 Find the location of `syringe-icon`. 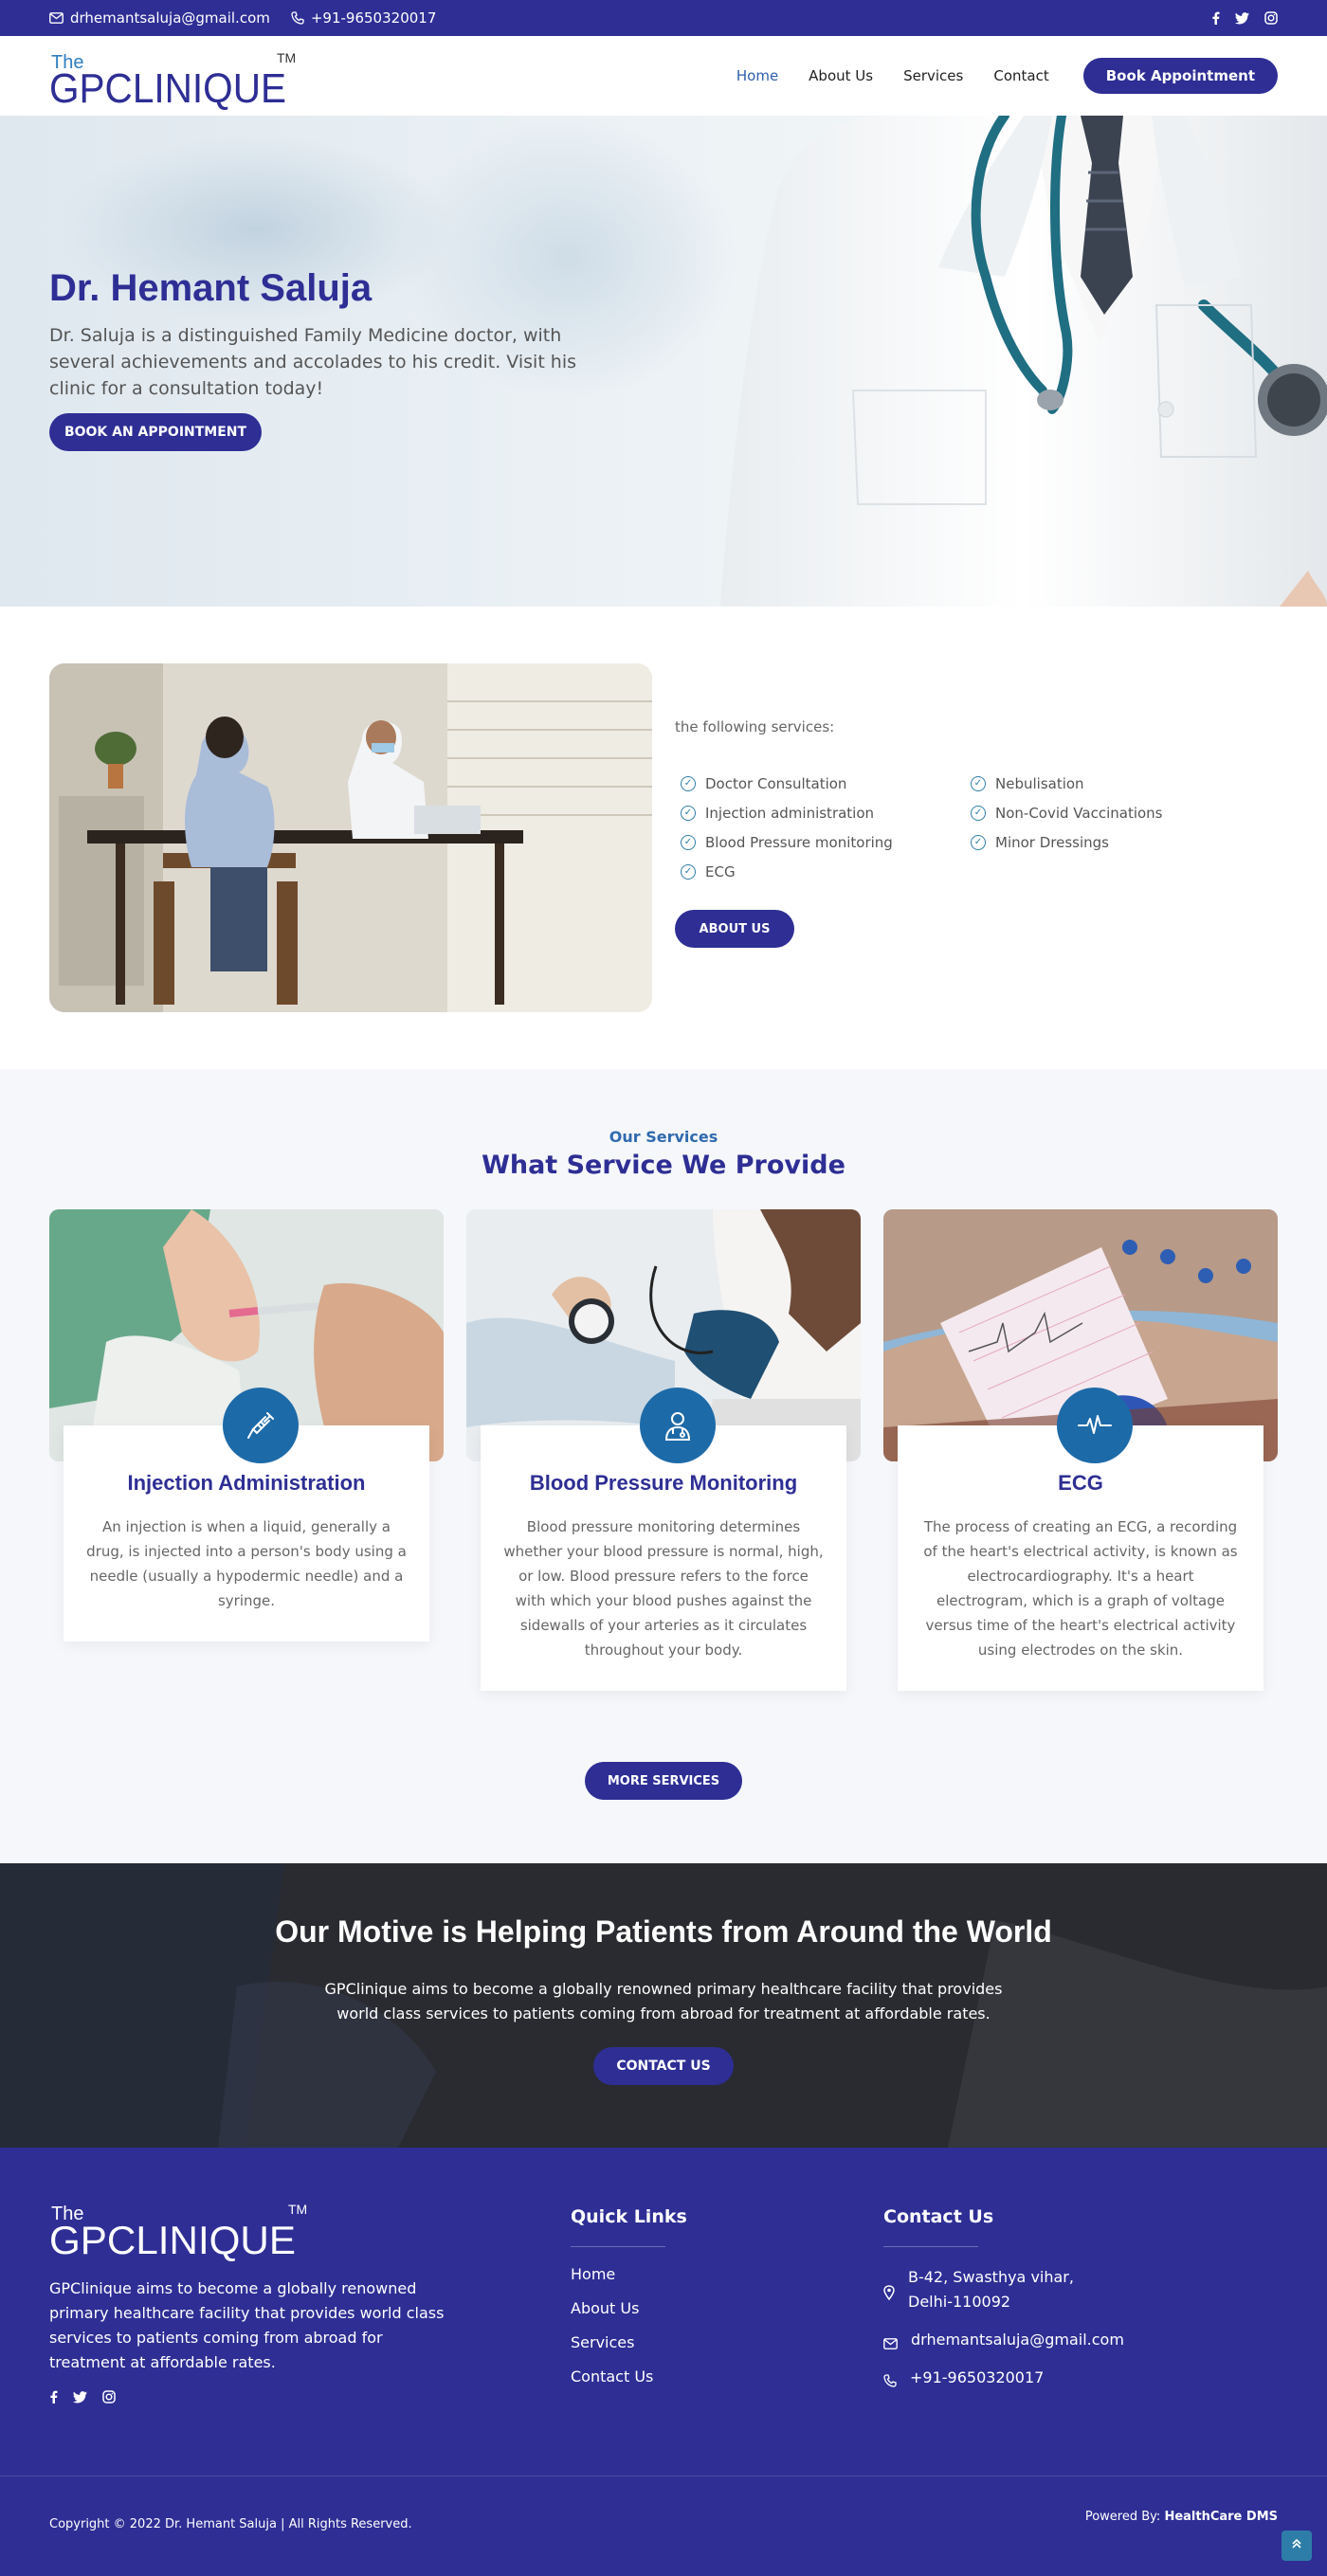

syringe-icon is located at coordinates (261, 1425).